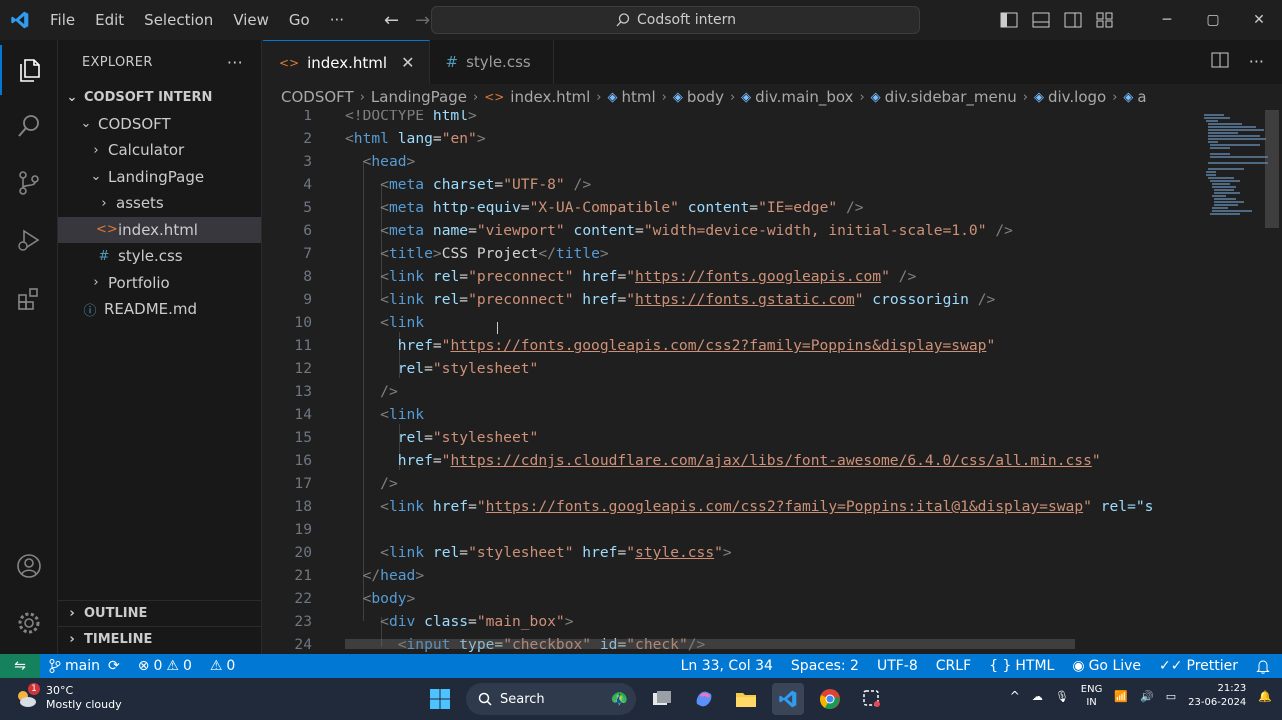 The image size is (1282, 720). I want to click on vscode-logo-icon, so click(20, 20).